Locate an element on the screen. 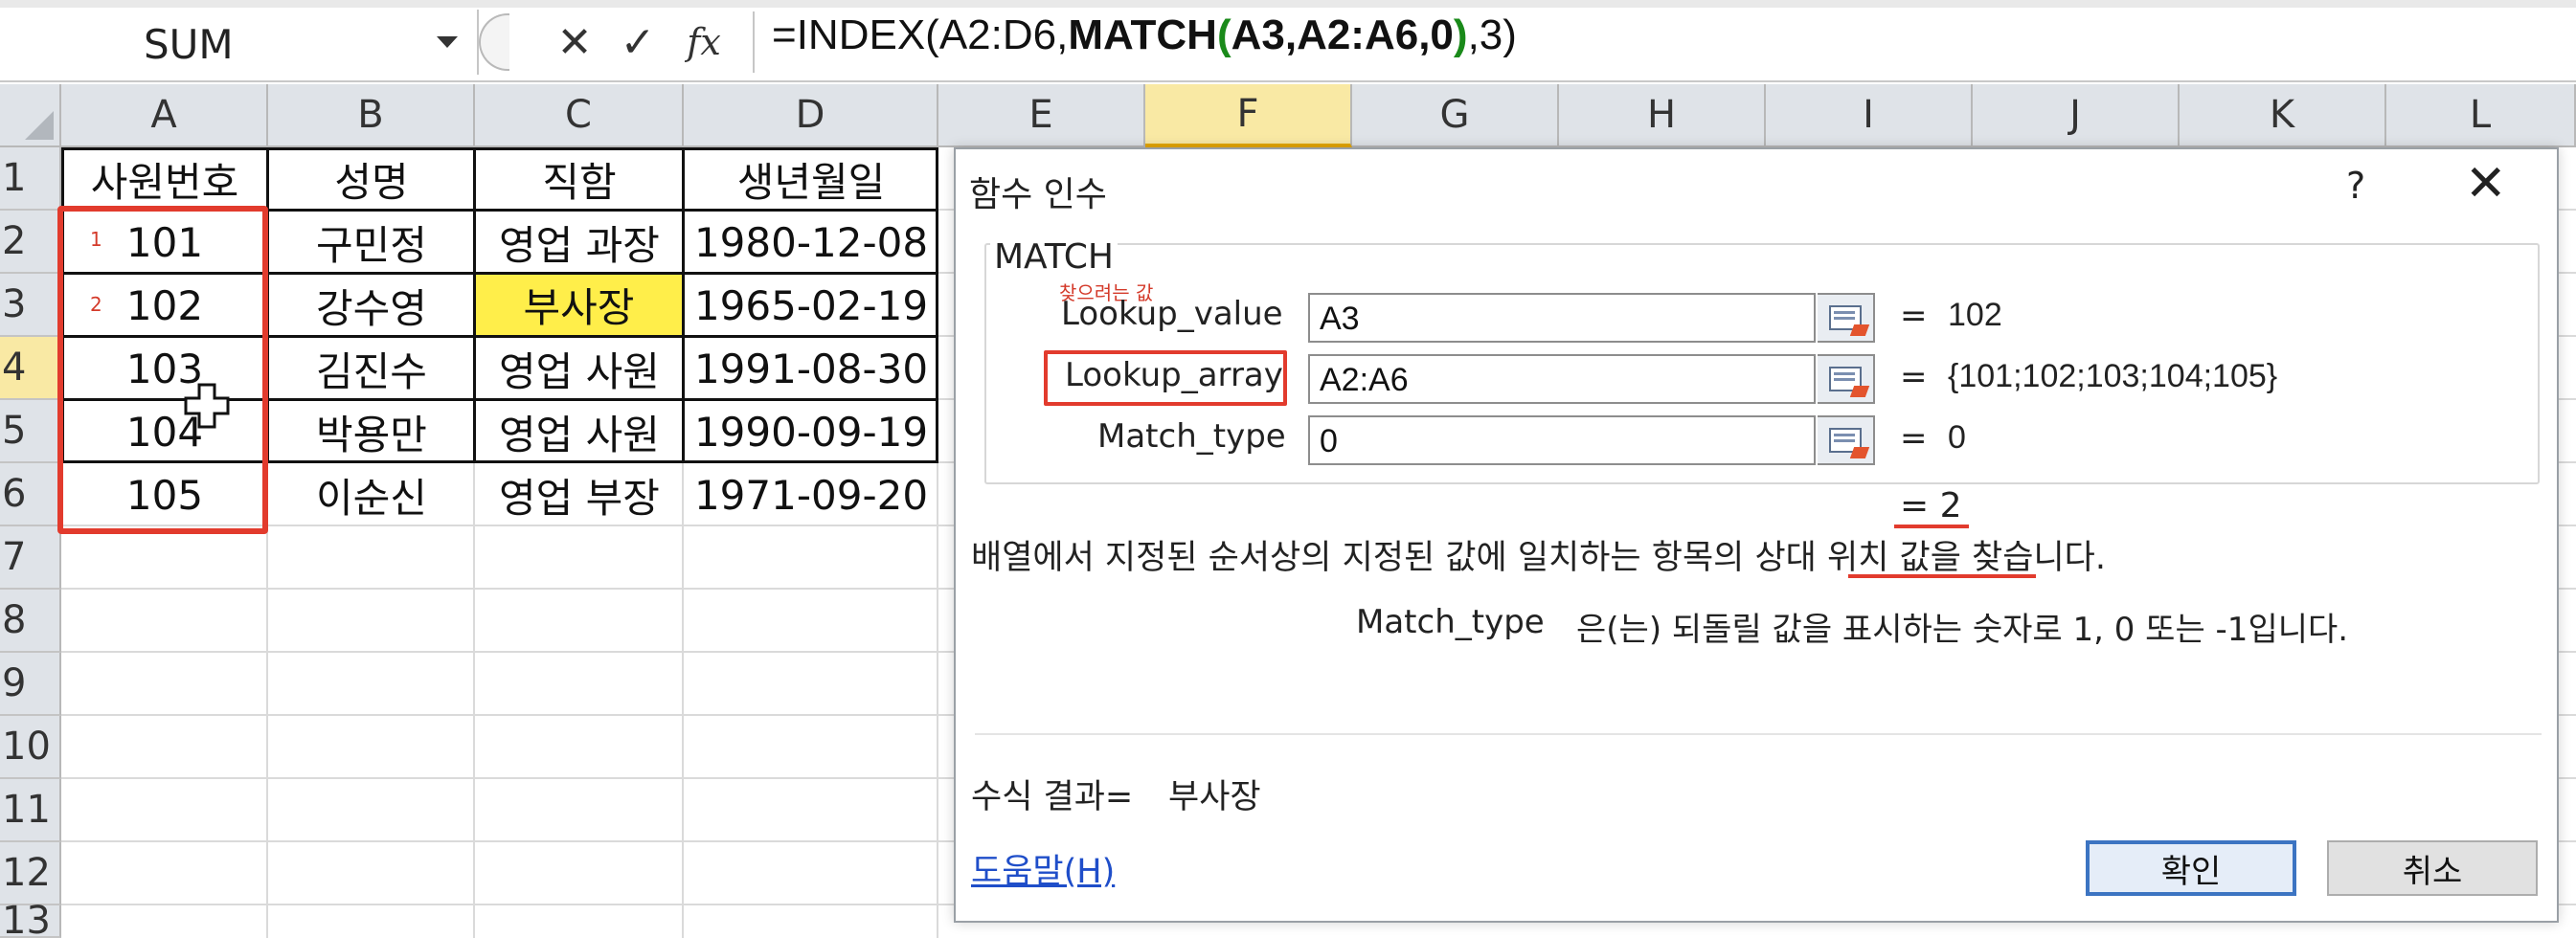 The height and width of the screenshot is (938, 2576). formula-bar-divider is located at coordinates (754, 42).